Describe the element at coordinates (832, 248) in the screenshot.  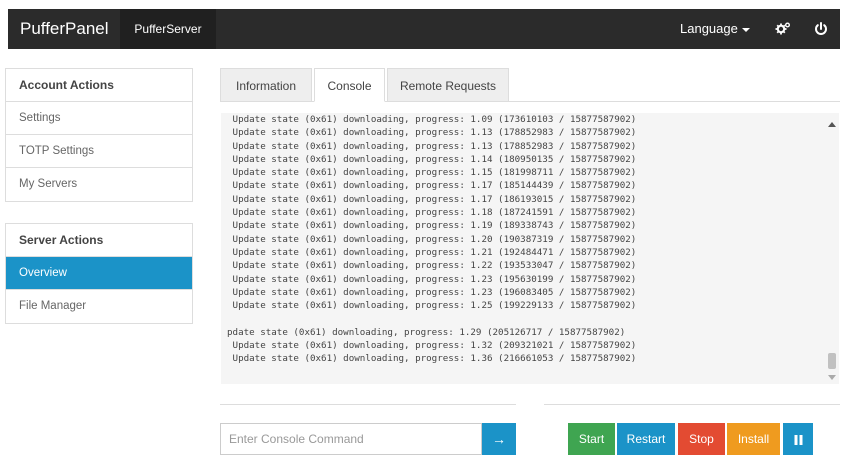
I see `console-scrollbar` at that location.